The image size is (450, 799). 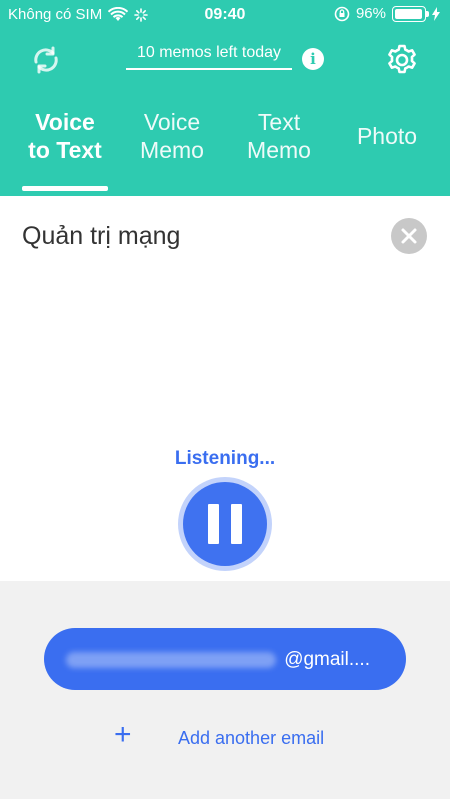 What do you see at coordinates (65, 188) in the screenshot?
I see `active-tab-indicator` at bounding box center [65, 188].